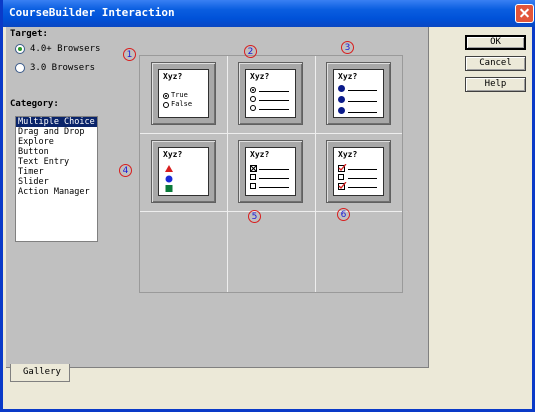  Describe the element at coordinates (56, 182) in the screenshot. I see `list-item: Slider` at that location.